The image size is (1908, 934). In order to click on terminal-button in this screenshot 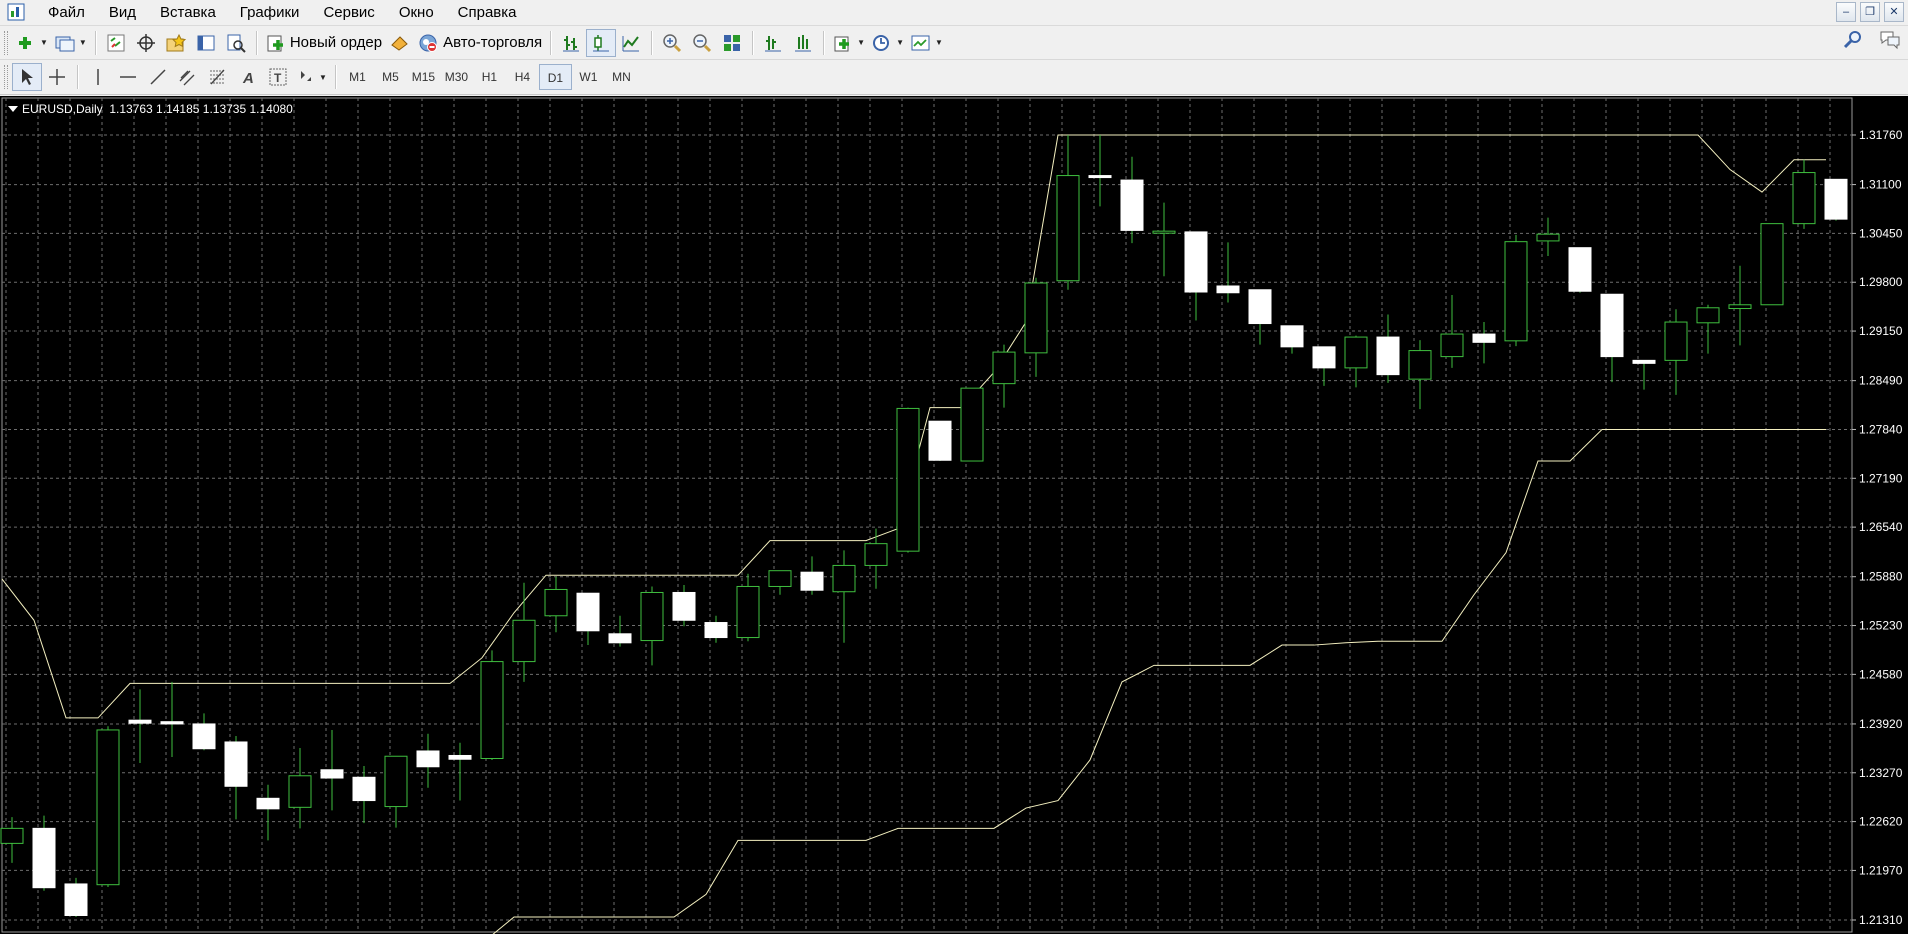, I will do `click(206, 43)`.